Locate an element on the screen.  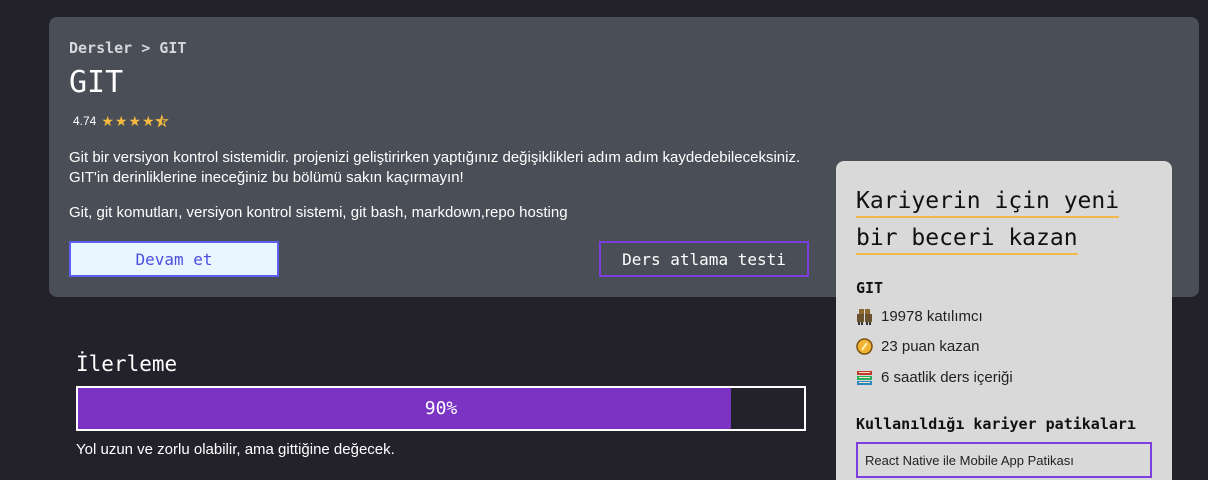
breadcrumb: Dersler > GIT is located at coordinates (127, 48).